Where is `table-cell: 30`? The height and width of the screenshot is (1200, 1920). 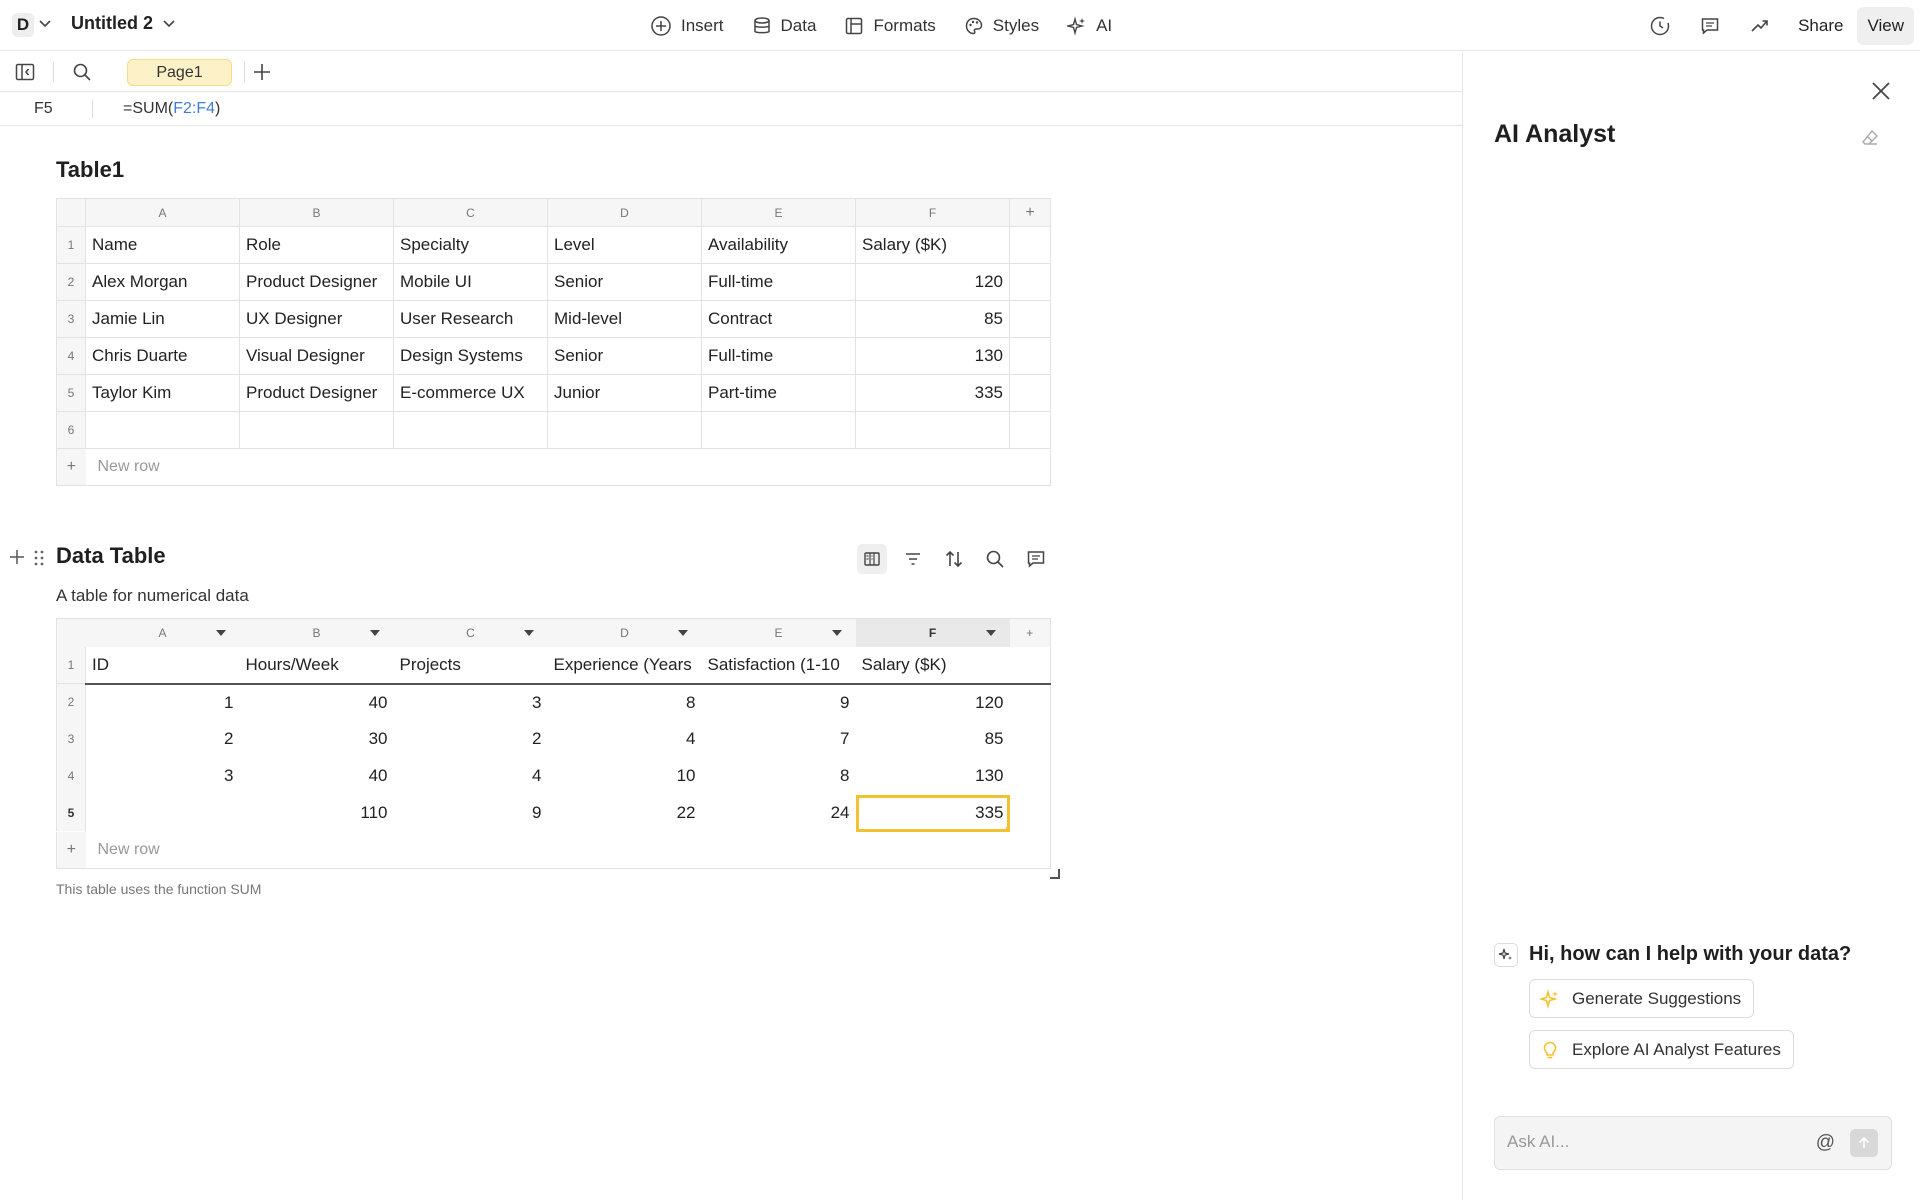 table-cell: 30 is located at coordinates (317, 739).